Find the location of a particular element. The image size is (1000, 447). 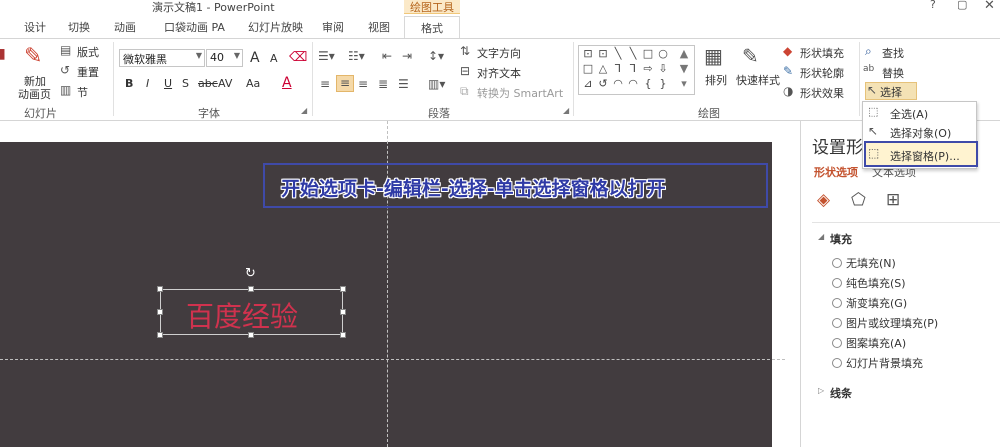

tab-format: 格式 is located at coordinates (432, 27).